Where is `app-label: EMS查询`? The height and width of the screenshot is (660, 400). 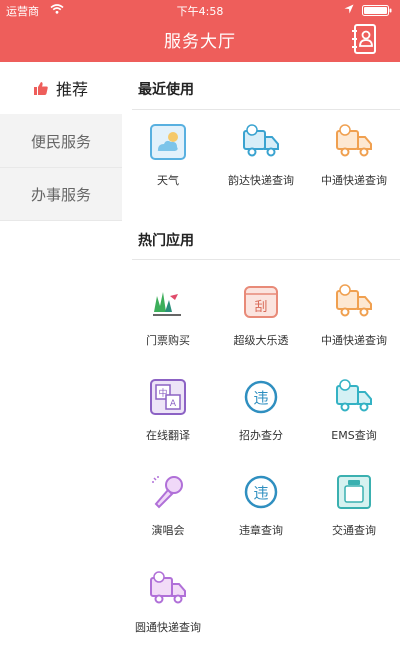
app-label: EMS查询 is located at coordinates (354, 435).